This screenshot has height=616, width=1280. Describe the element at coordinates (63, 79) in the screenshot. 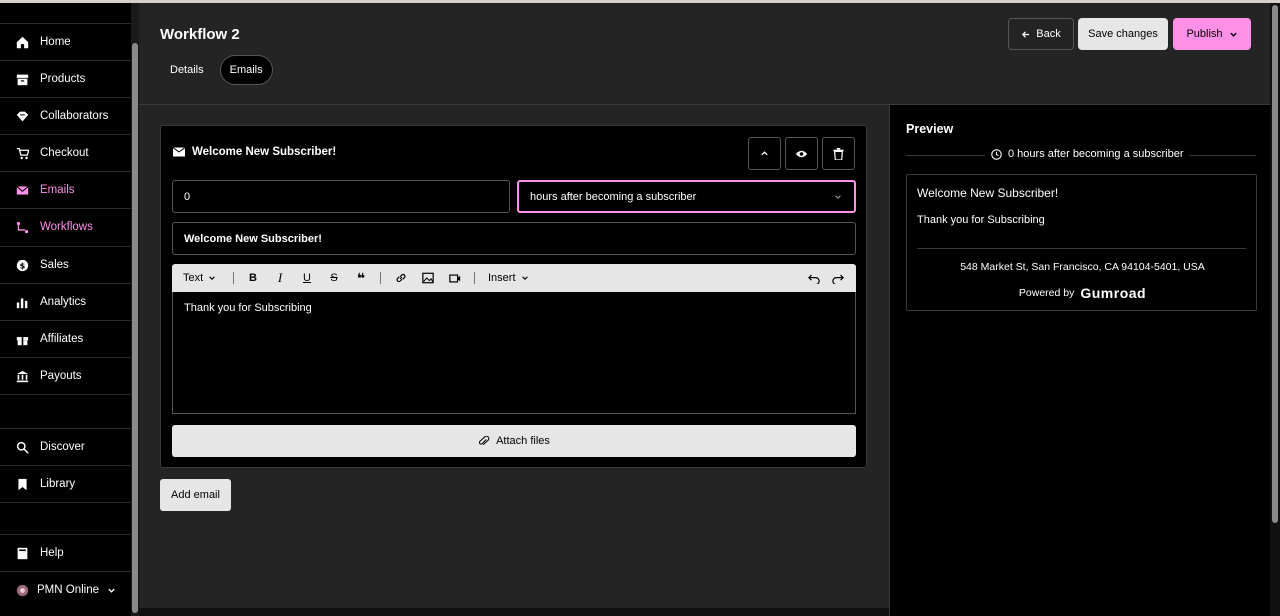

I see `sidebar-item-label: Products` at that location.